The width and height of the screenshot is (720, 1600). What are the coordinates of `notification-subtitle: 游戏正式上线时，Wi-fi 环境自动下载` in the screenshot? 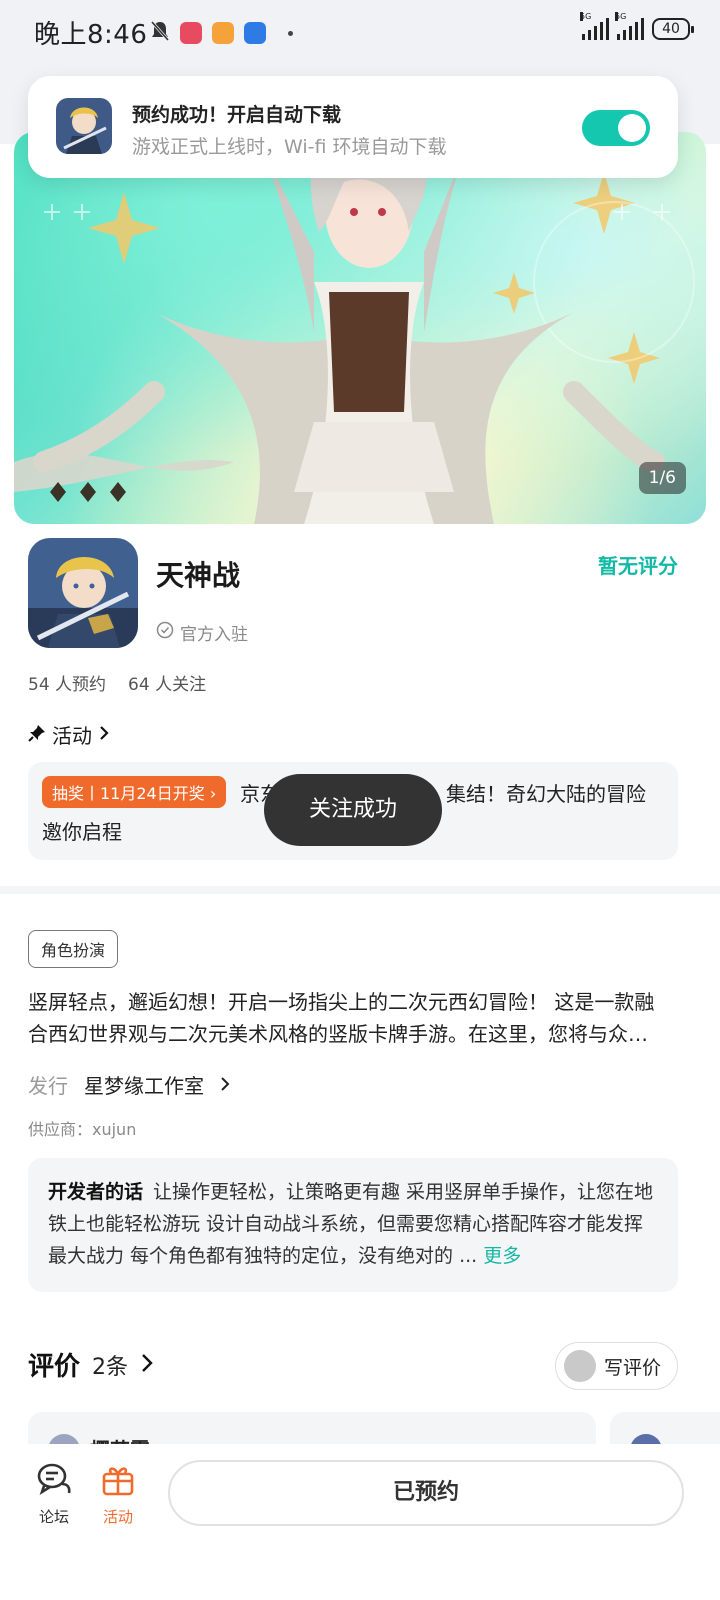 It's located at (289, 147).